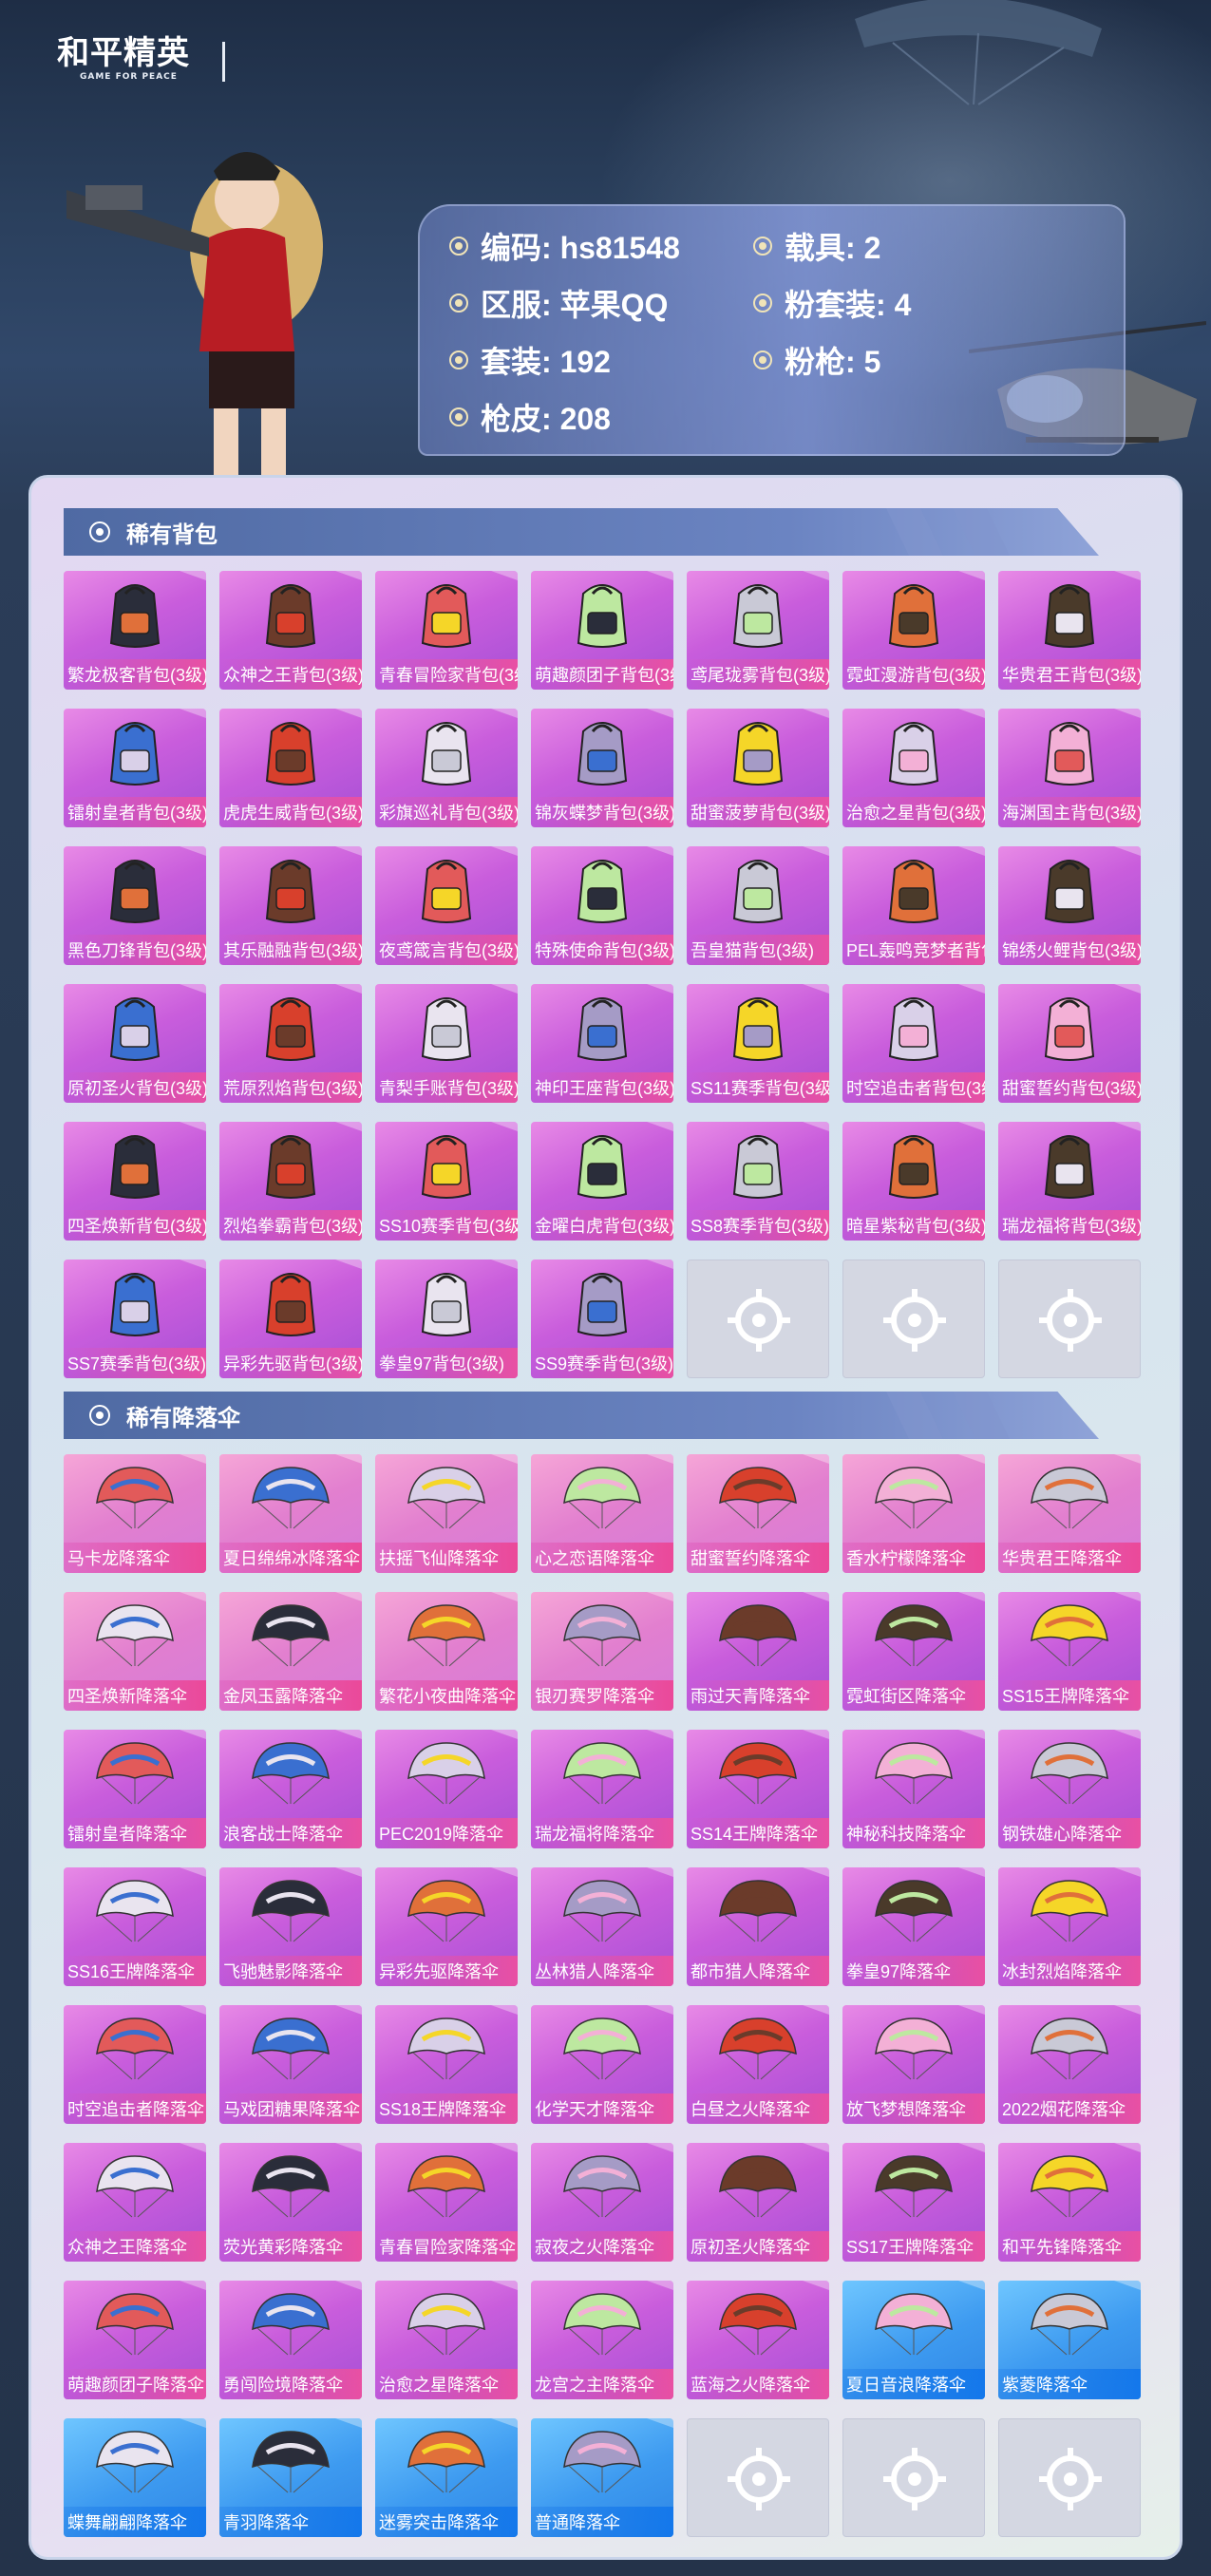 Image resolution: width=1211 pixels, height=2576 pixels. I want to click on backpack-item: 吾皇猫背包(3级), so click(758, 905).